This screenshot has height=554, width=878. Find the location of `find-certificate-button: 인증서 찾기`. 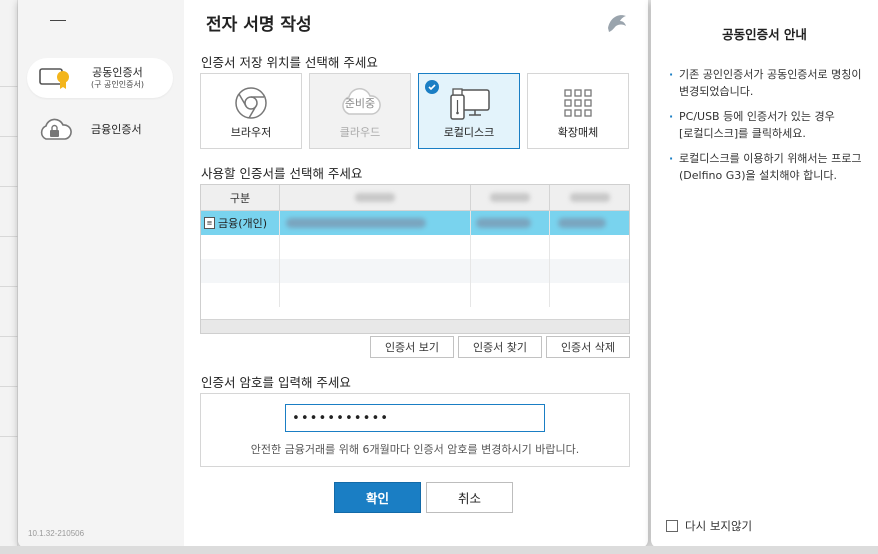

find-certificate-button: 인증서 찾기 is located at coordinates (500, 347).